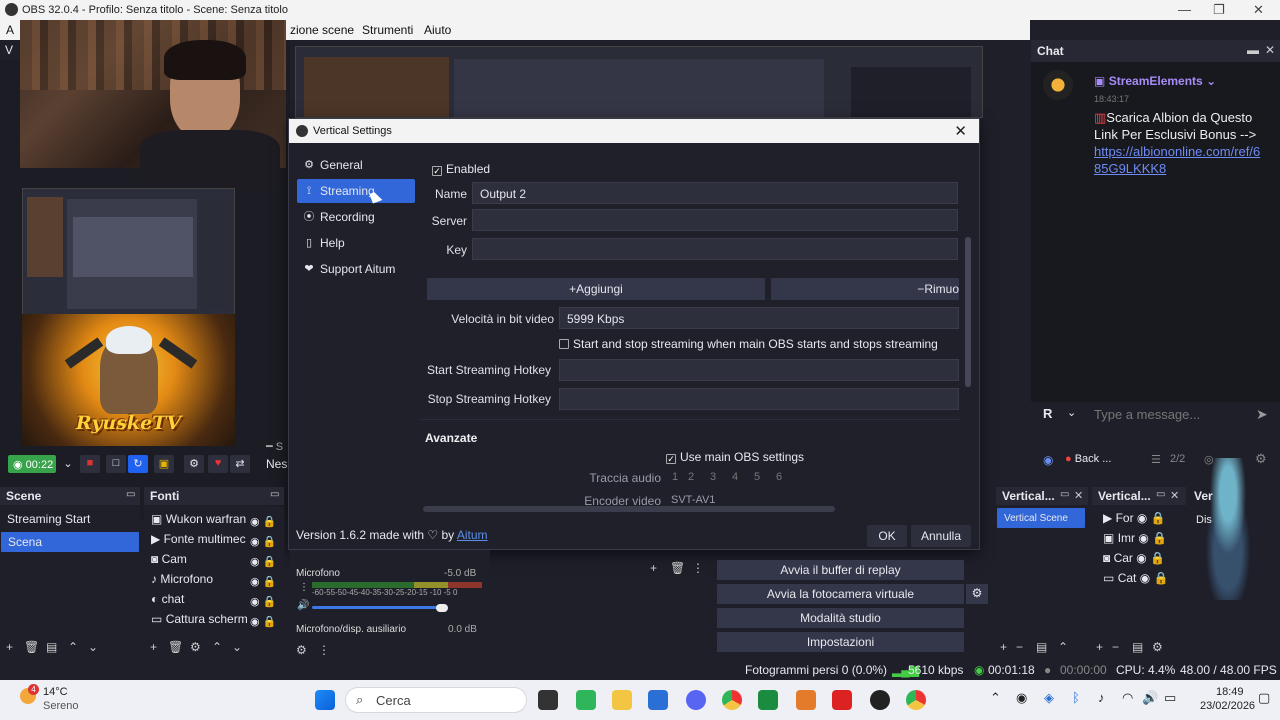 The height and width of the screenshot is (720, 1280). I want to click on source-item: ▶ Fonte multimec, so click(196, 539).